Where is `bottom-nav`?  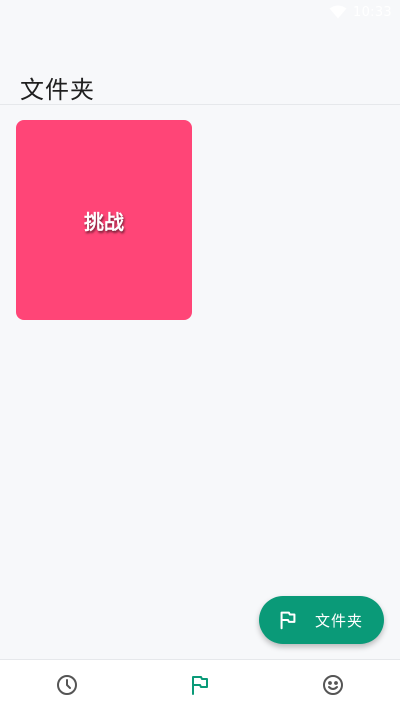 bottom-nav is located at coordinates (200, 684).